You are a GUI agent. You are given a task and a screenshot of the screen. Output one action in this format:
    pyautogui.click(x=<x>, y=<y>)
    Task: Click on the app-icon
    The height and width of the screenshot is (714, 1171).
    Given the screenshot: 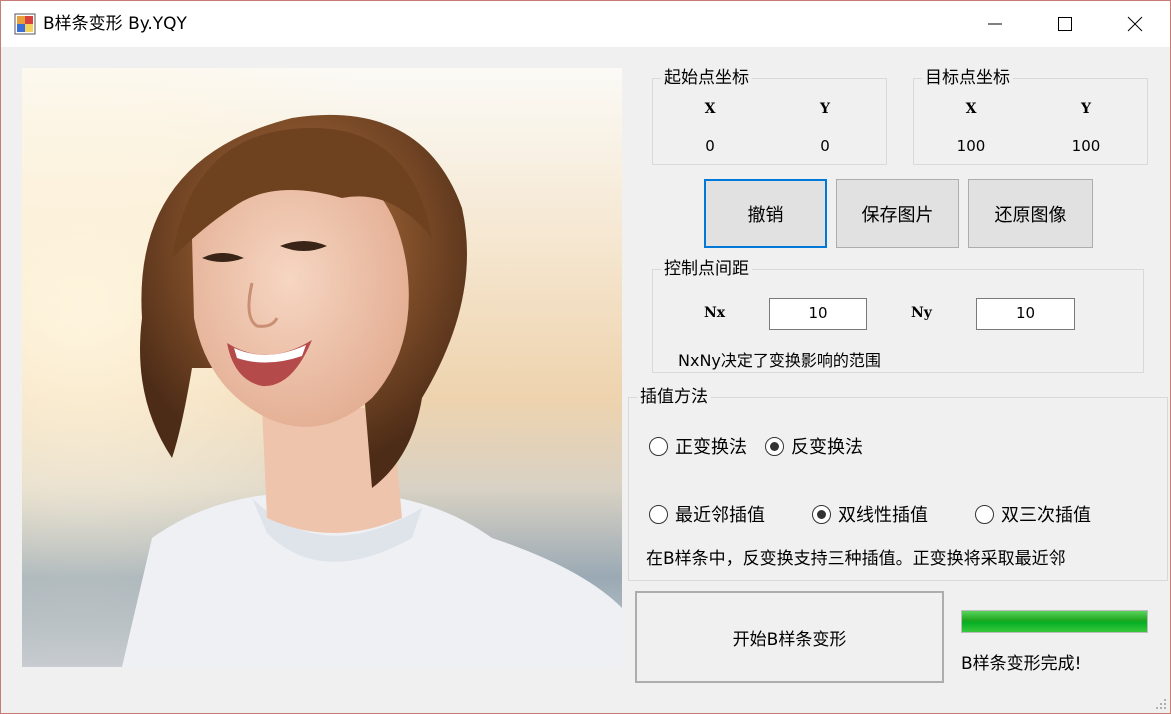 What is the action you would take?
    pyautogui.click(x=25, y=24)
    